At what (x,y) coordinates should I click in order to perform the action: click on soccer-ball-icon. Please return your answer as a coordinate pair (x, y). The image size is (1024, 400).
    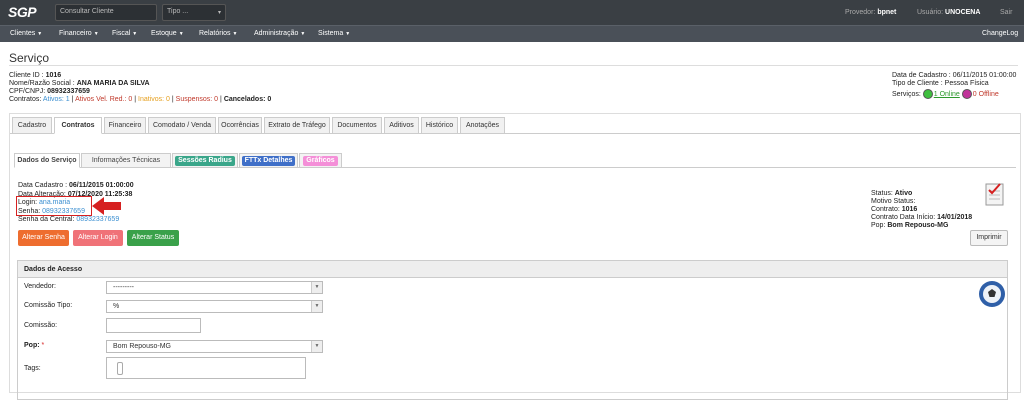
    Looking at the image, I should click on (992, 294).